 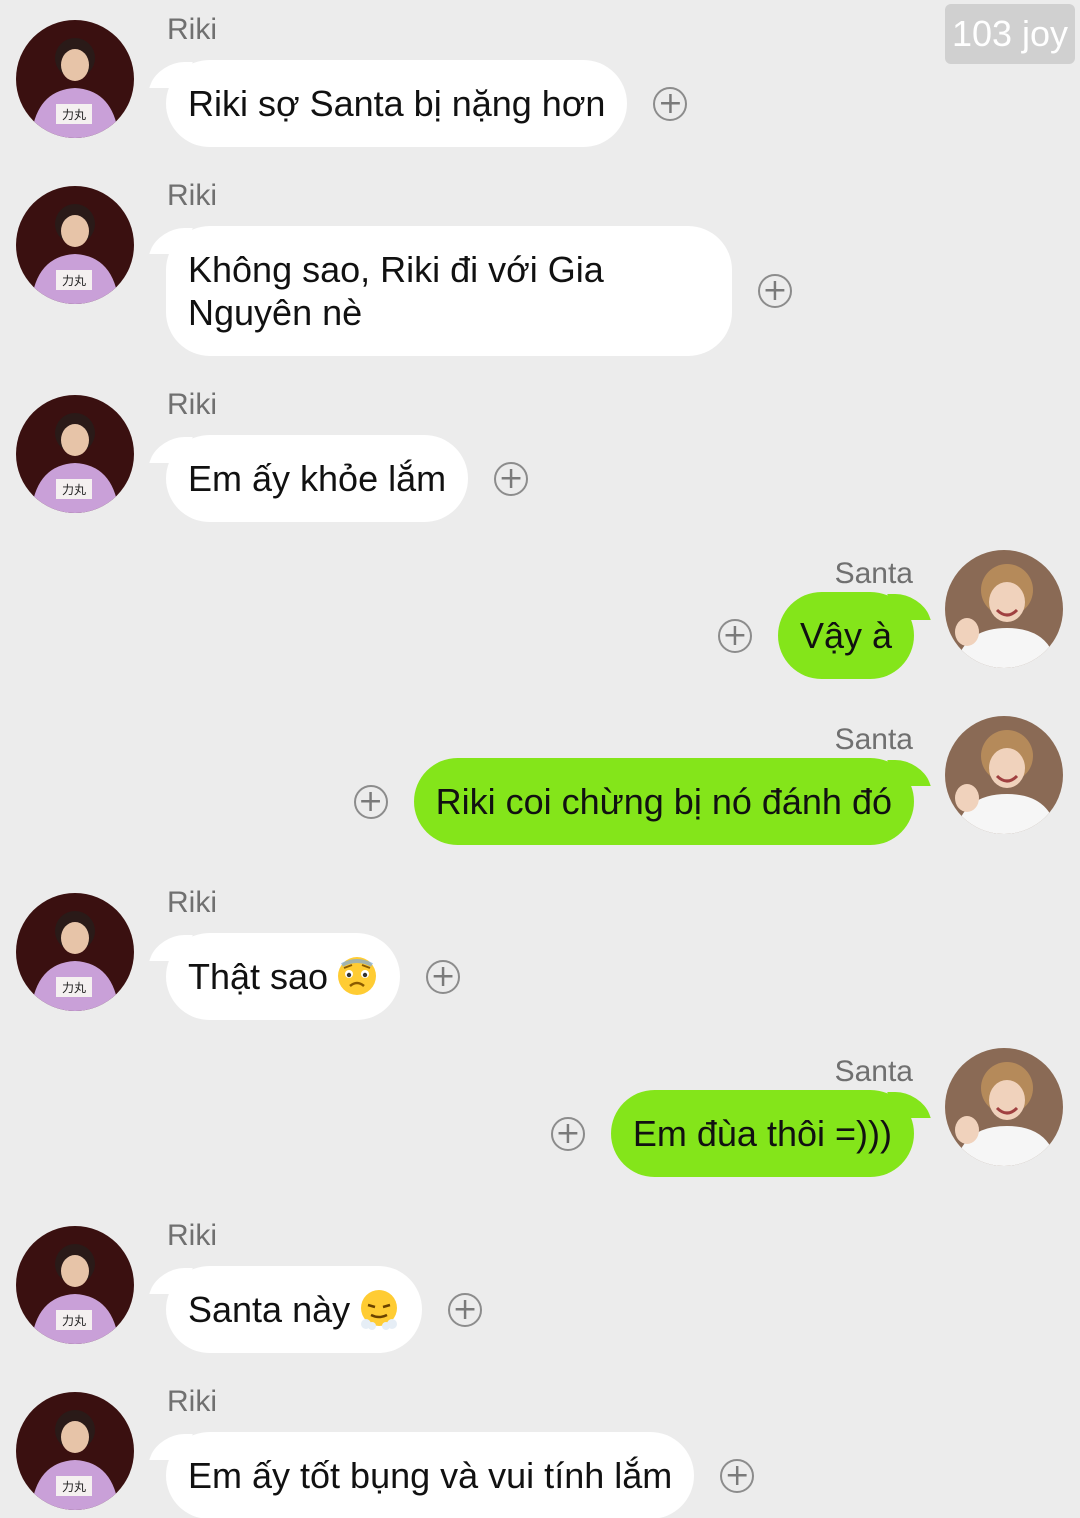 I want to click on message-content: + Vậy à, so click(x=815, y=635).